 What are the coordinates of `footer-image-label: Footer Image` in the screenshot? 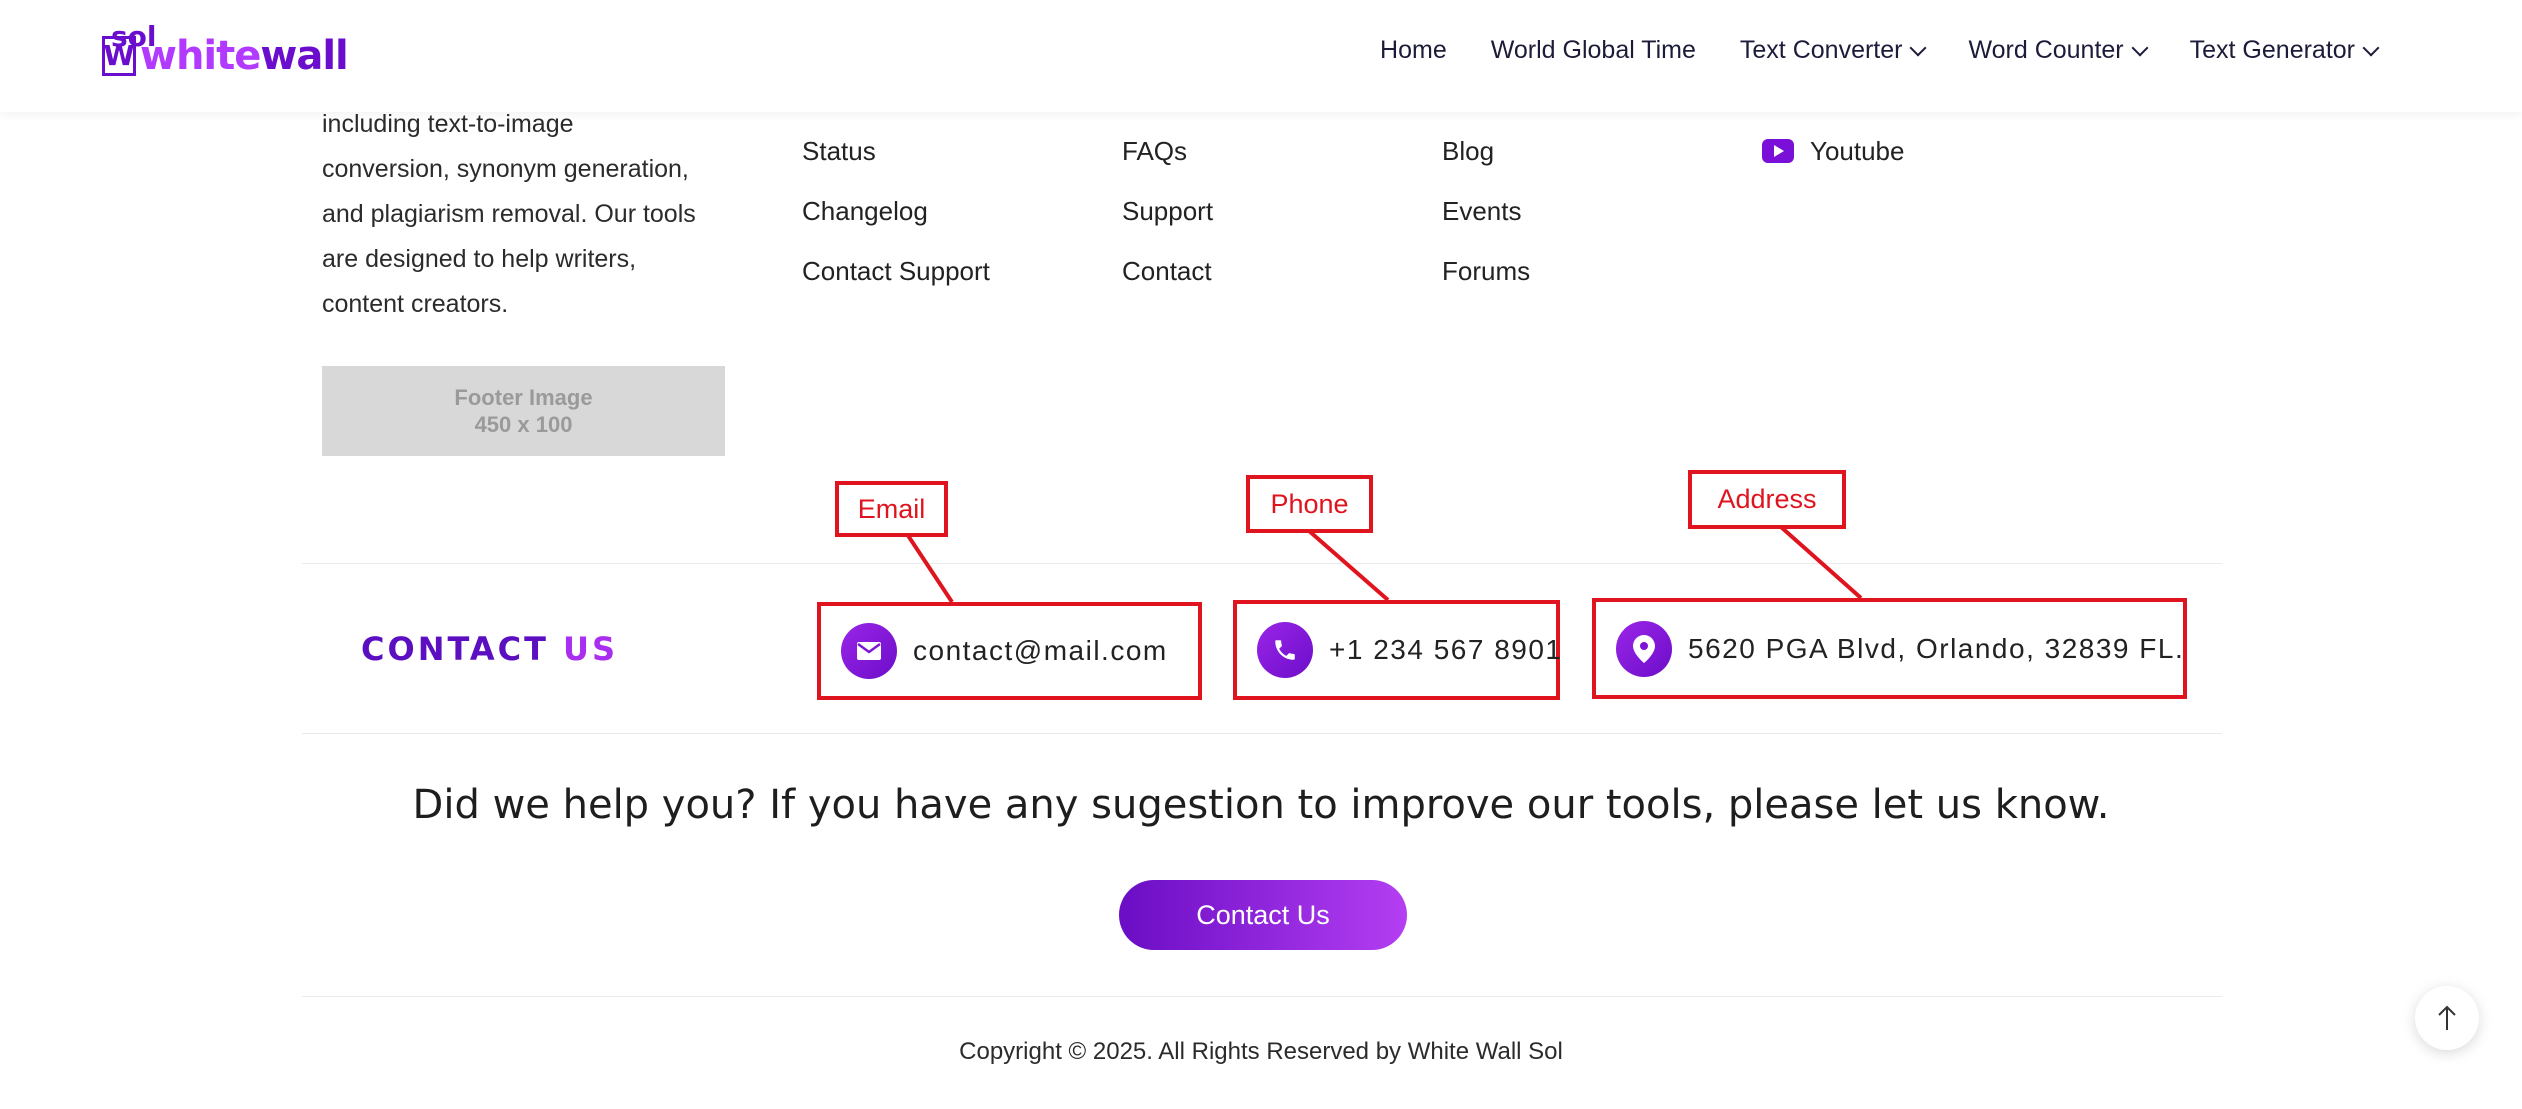 It's located at (523, 397).